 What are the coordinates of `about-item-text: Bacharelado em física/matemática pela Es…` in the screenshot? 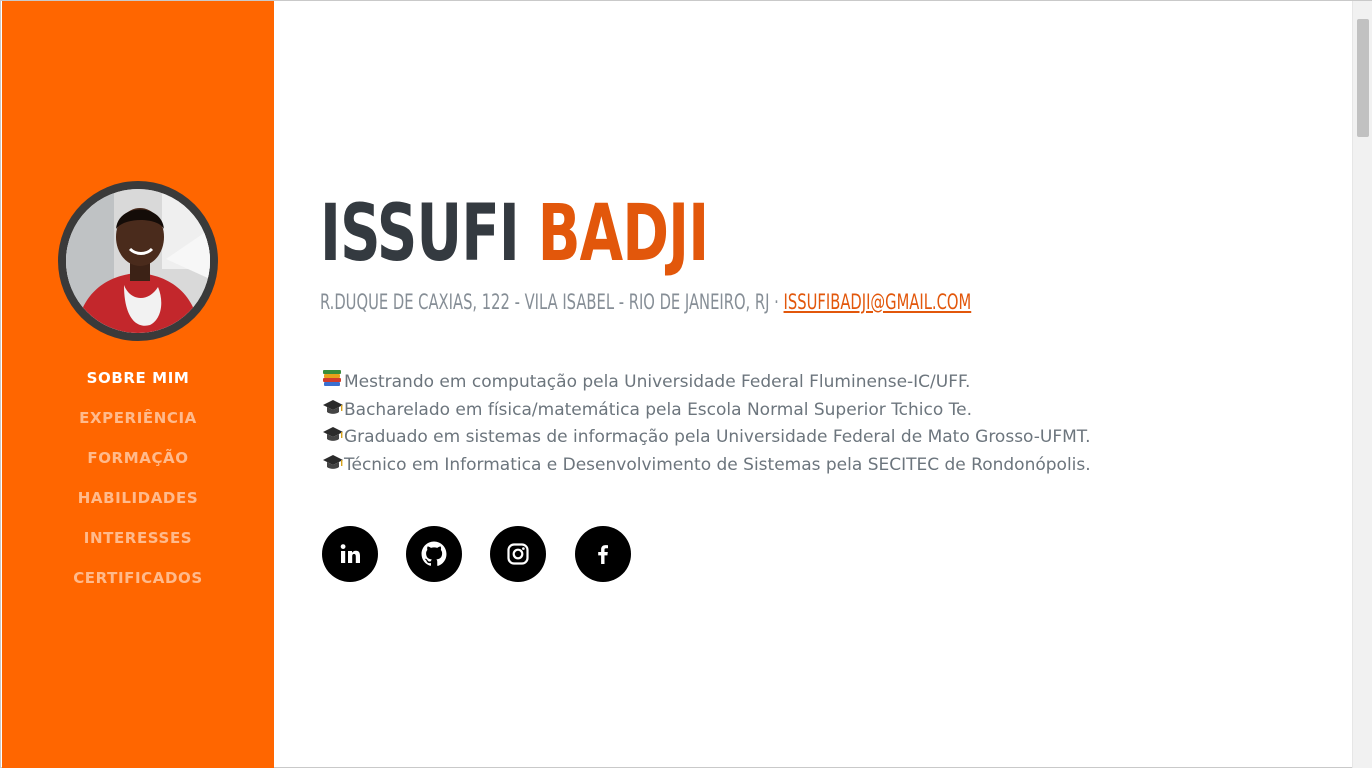 It's located at (658, 409).